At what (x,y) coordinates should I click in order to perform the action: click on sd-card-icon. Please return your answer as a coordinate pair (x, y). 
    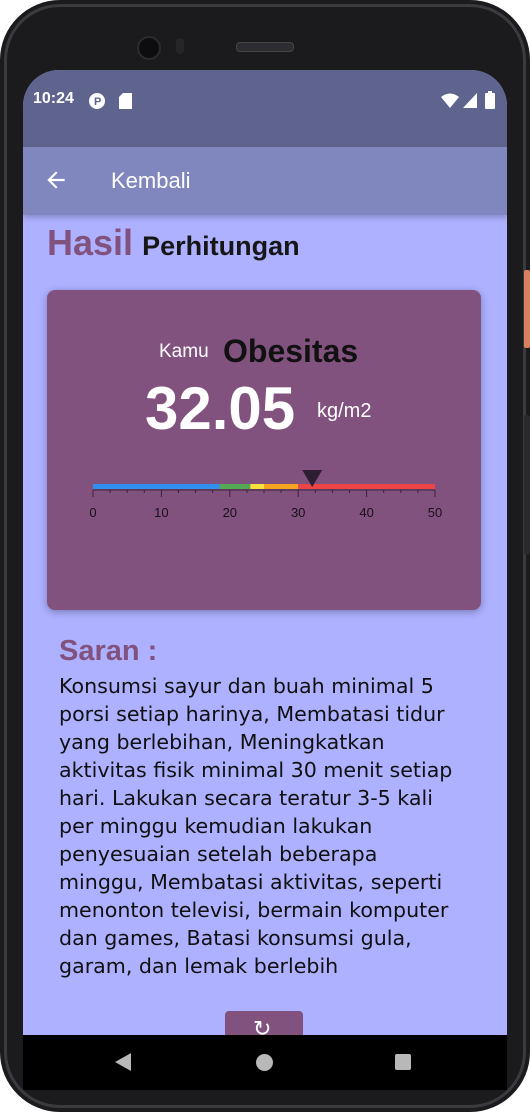
    Looking at the image, I should click on (125, 101).